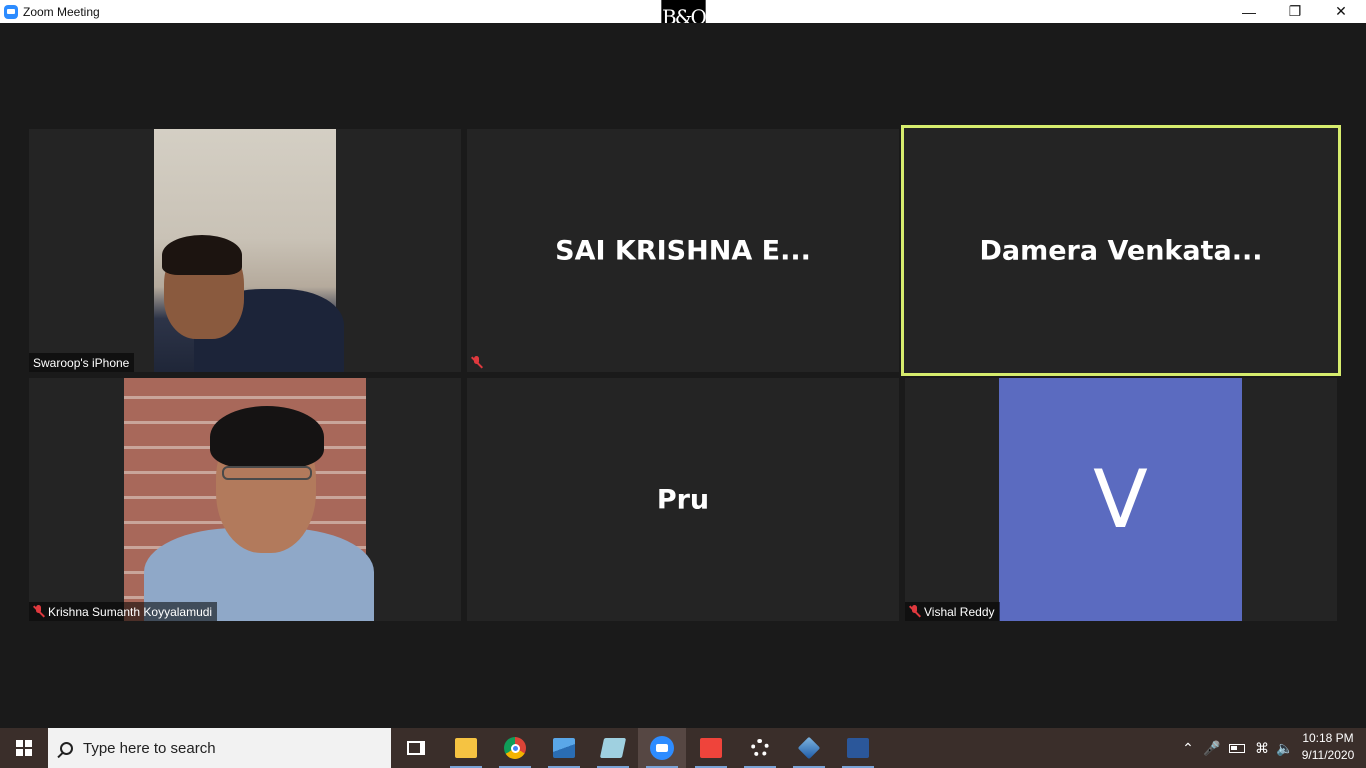 The width and height of the screenshot is (1366, 768). I want to click on taskbar-search: Type here to search, so click(219, 748).